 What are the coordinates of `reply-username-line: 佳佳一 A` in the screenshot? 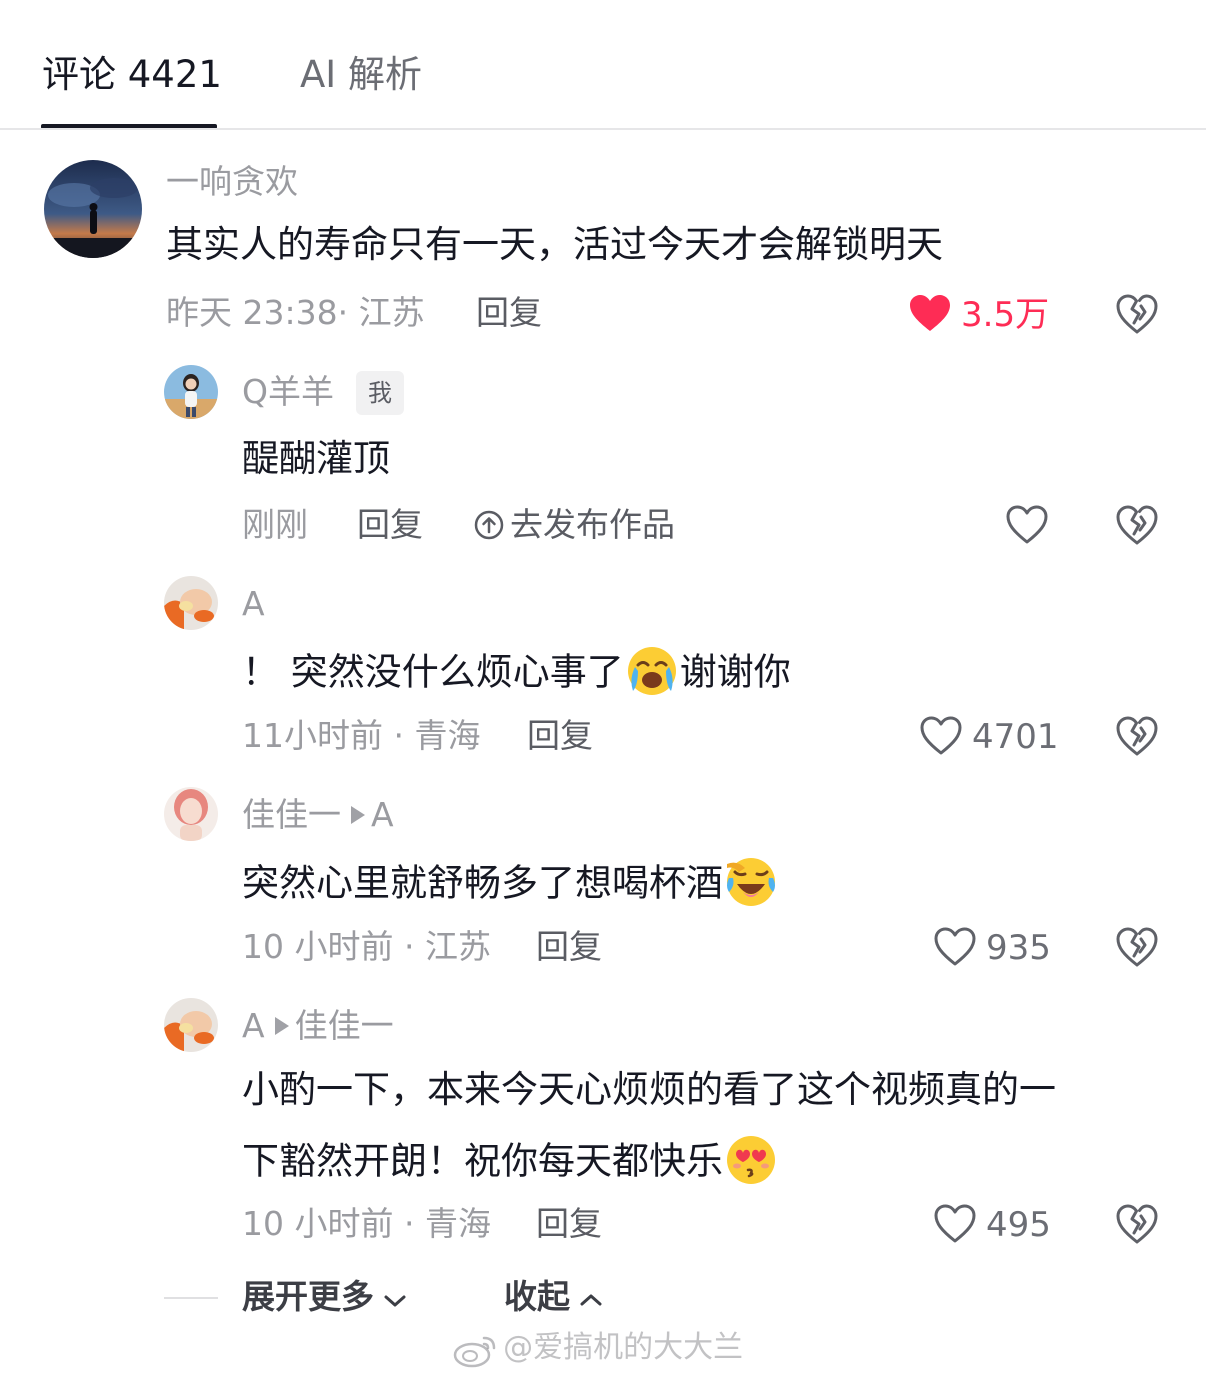 It's located at (318, 815).